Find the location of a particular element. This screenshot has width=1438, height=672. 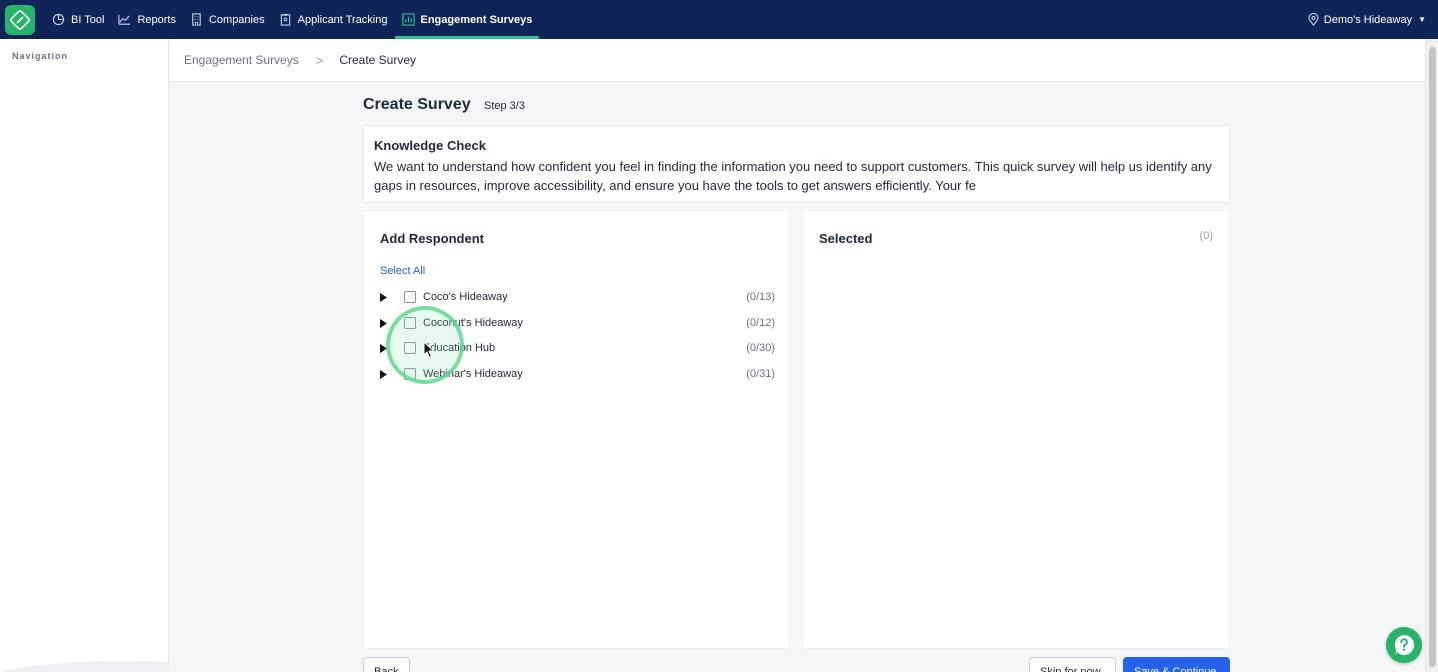

sidebar: Navigation is located at coordinates (84, 355).